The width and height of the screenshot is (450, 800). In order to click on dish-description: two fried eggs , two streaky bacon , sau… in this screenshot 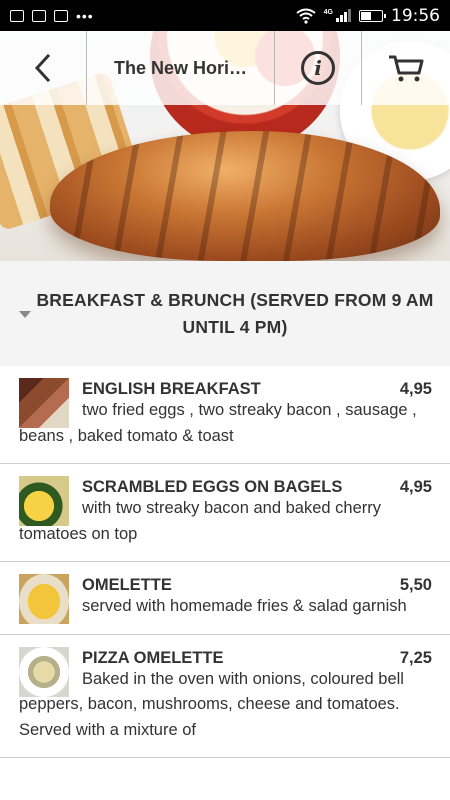, I will do `click(218, 423)`.